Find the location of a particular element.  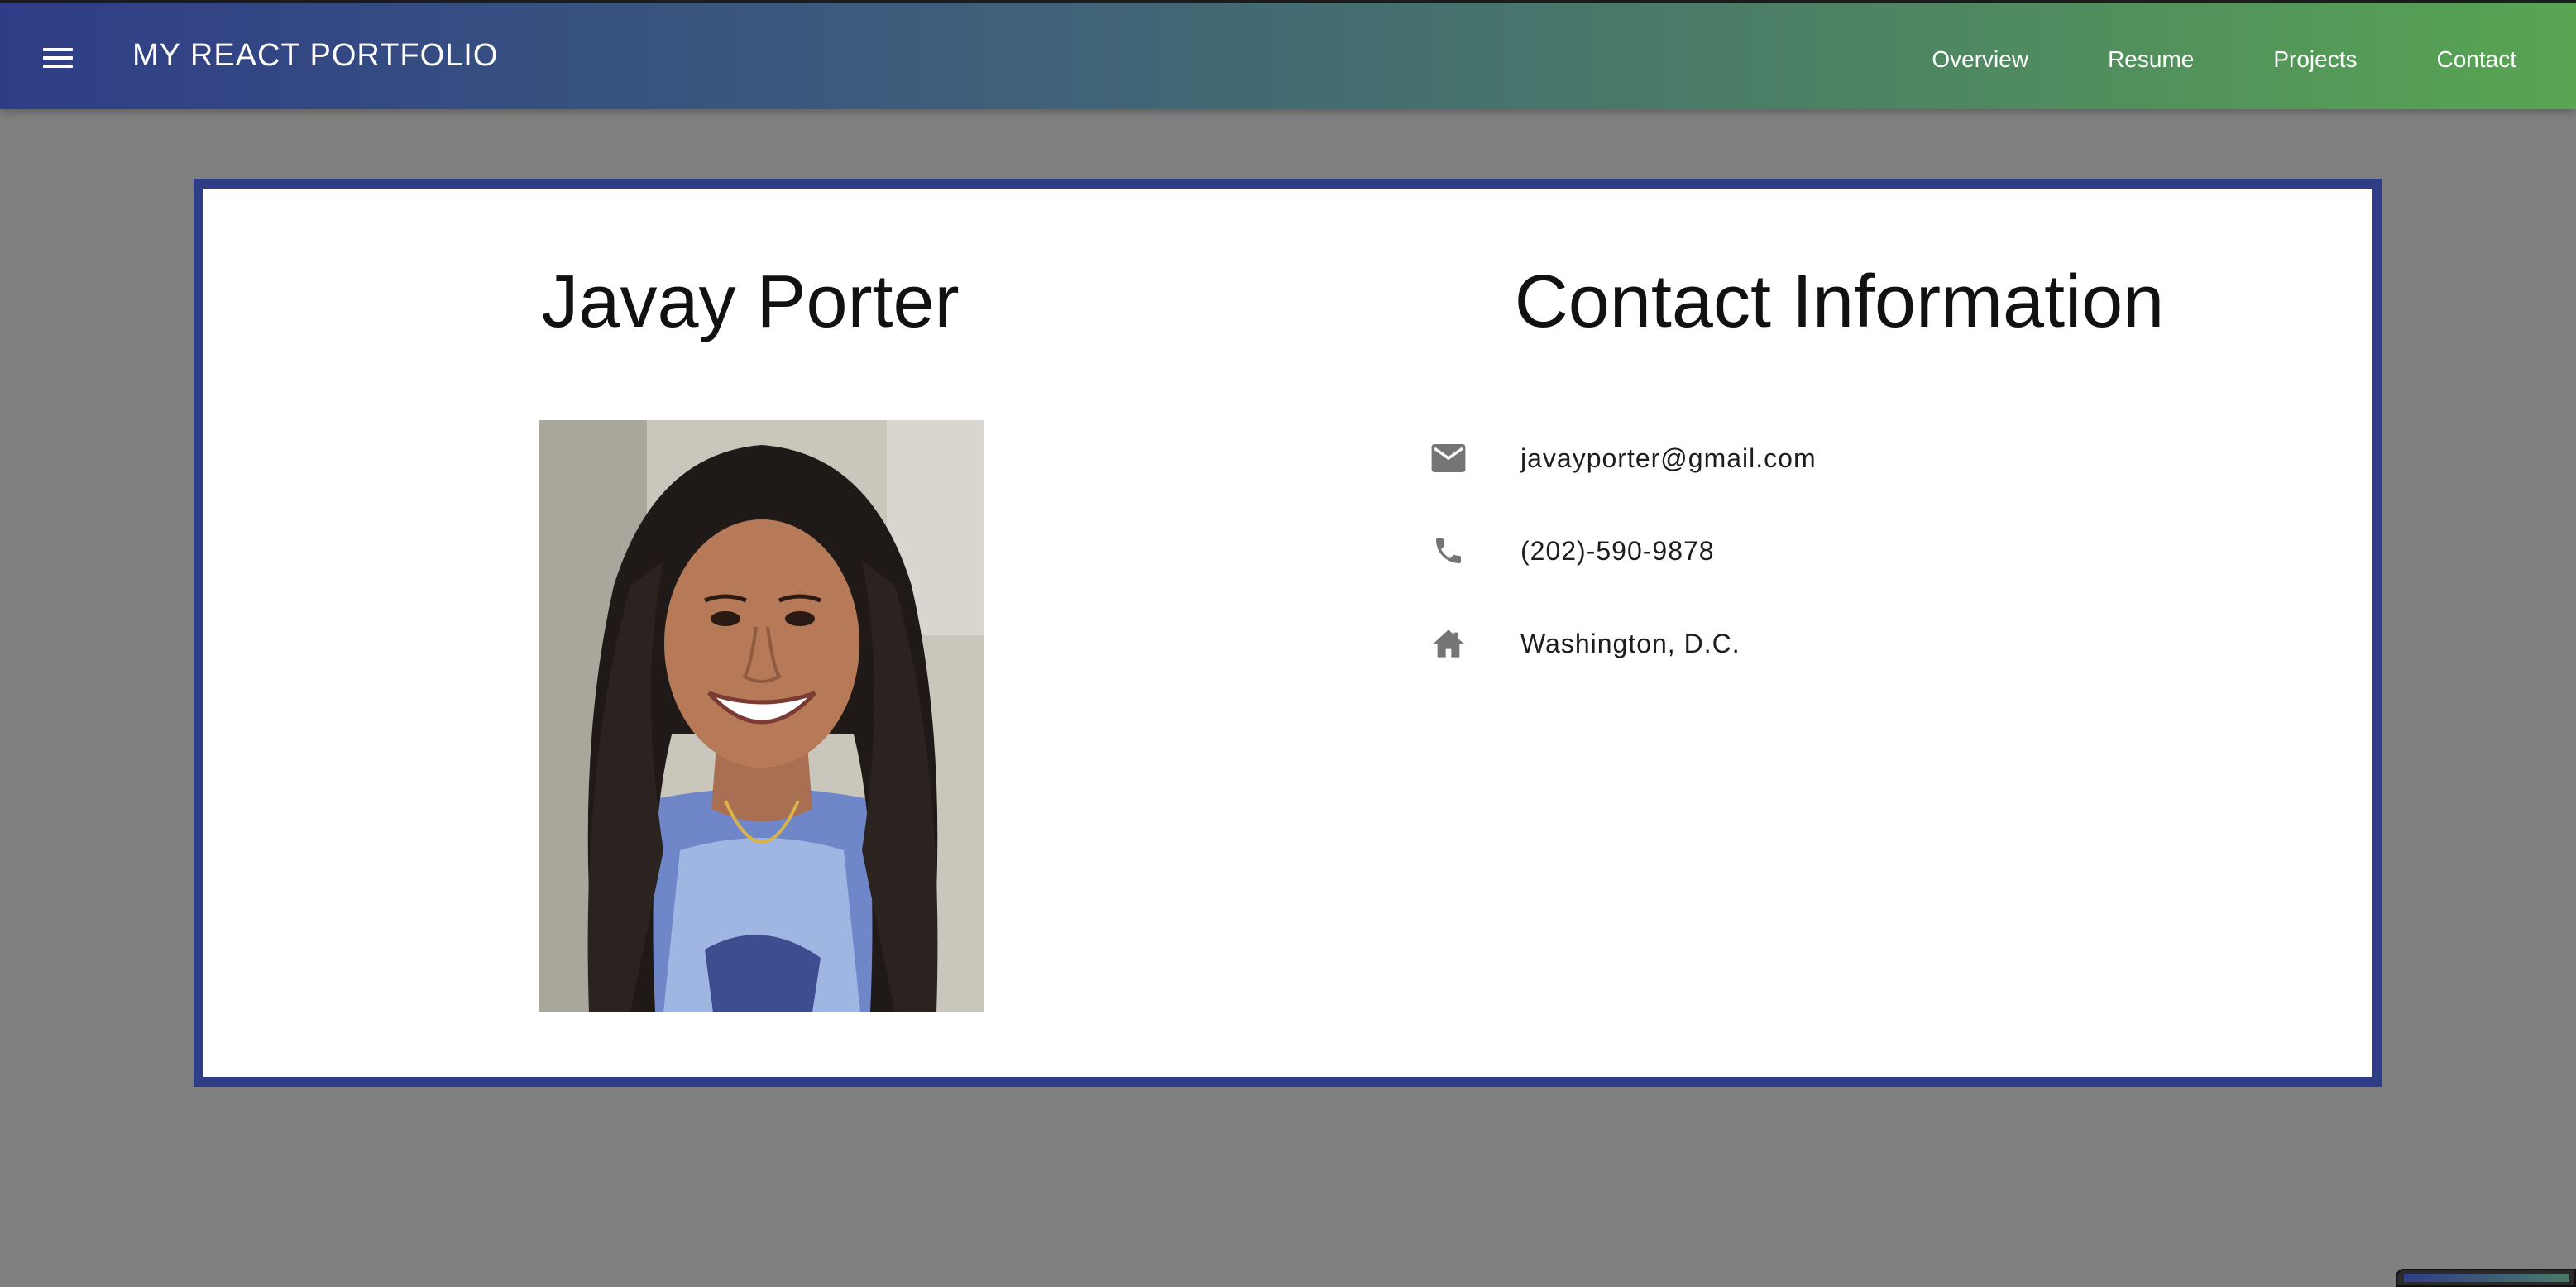

profile-name: Javay Porter is located at coordinates (750, 302).